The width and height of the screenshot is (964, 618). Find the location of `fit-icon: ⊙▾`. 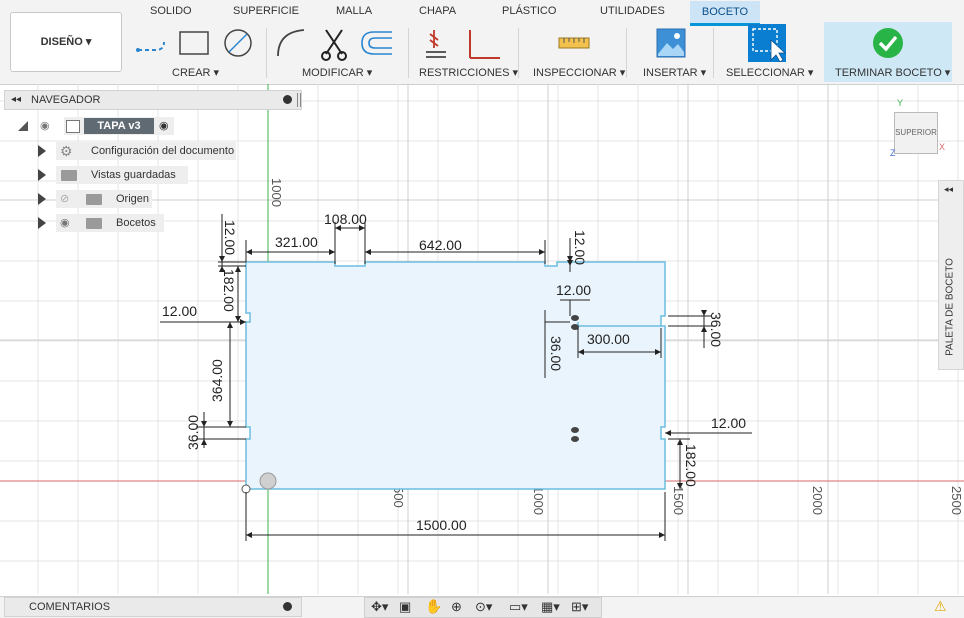

fit-icon: ⊙▾ is located at coordinates (483, 607).